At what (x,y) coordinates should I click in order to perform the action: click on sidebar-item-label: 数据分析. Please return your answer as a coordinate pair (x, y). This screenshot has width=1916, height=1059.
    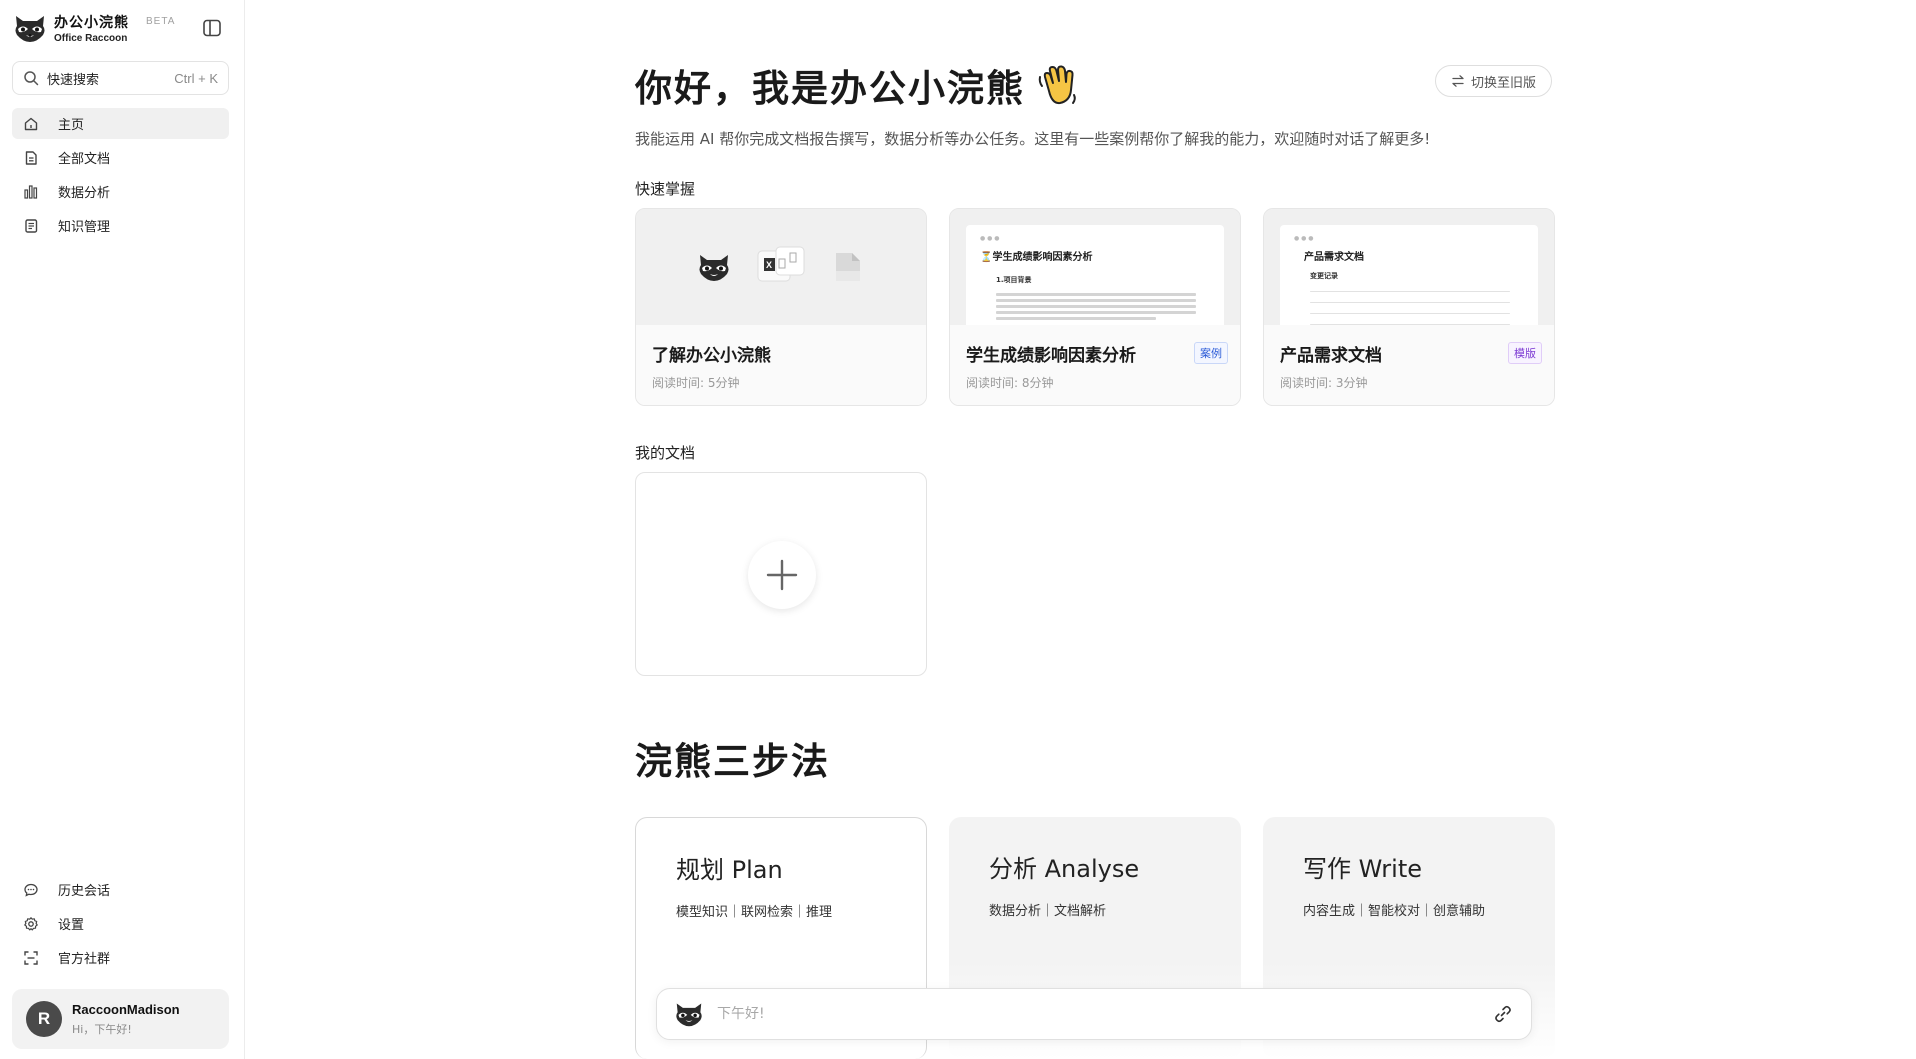
    Looking at the image, I should click on (84, 193).